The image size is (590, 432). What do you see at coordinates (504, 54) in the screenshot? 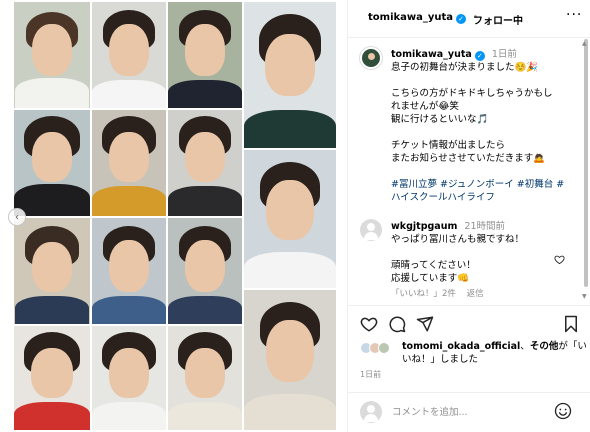
I see `caption-time: 1日前` at bounding box center [504, 54].